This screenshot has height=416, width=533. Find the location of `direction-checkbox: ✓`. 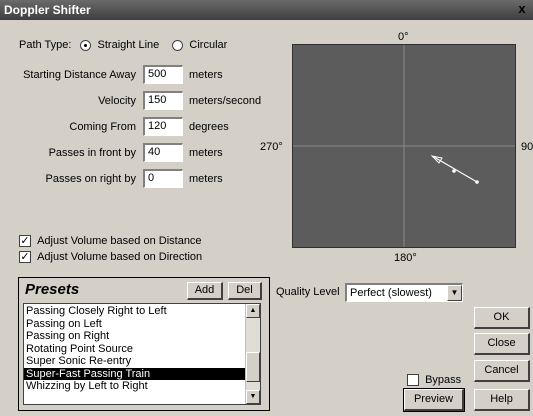

direction-checkbox: ✓ is located at coordinates (25, 257).